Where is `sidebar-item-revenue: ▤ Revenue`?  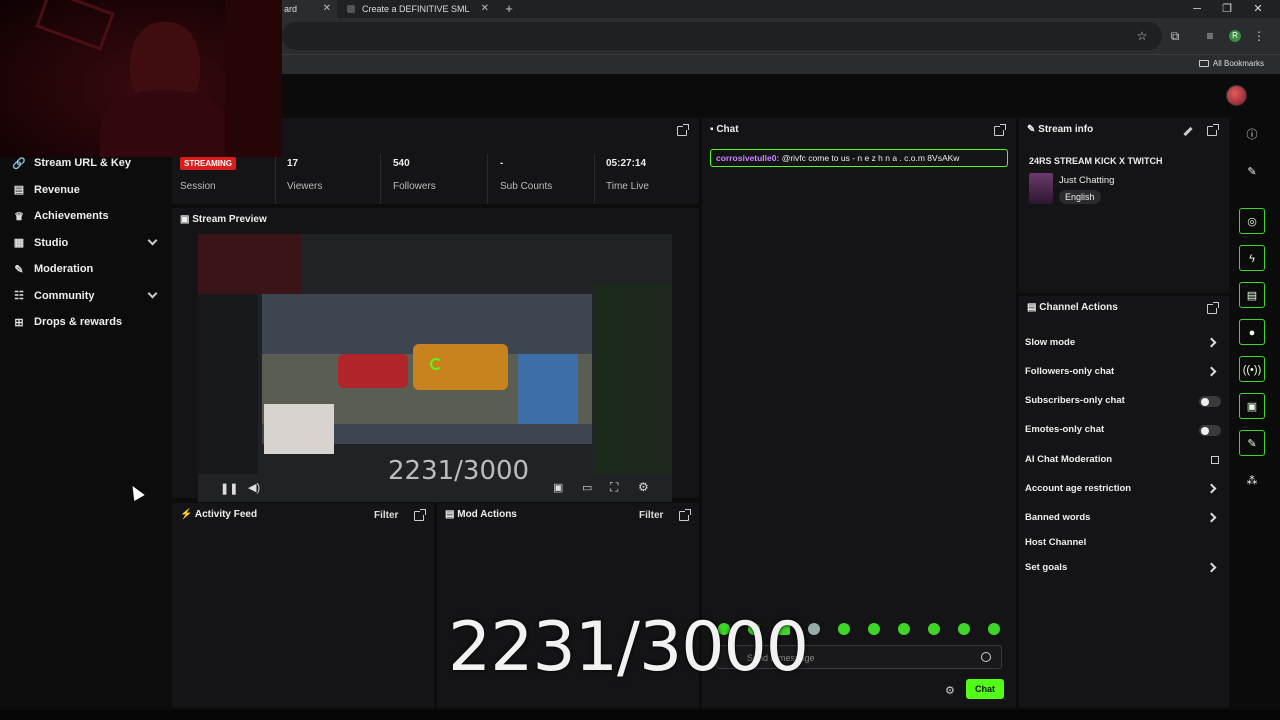
sidebar-item-revenue: ▤ Revenue is located at coordinates (85, 190).